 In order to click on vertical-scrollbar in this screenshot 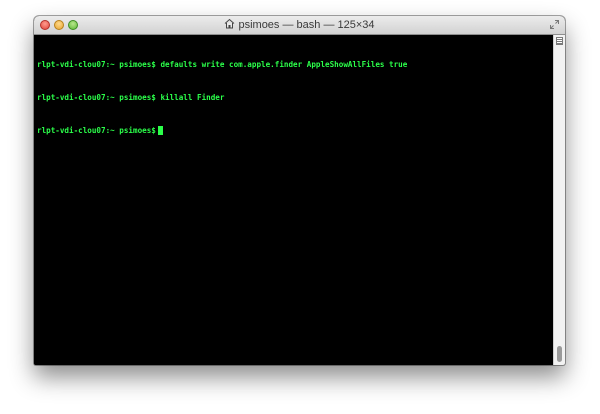, I will do `click(559, 200)`.